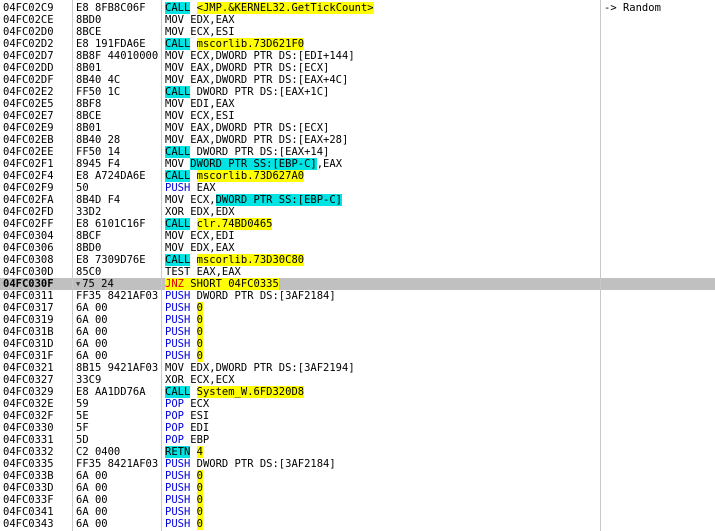 Image resolution: width=715 pixels, height=531 pixels. What do you see at coordinates (381, 20) in the screenshot?
I see `disasm-cell: MOV EDX,EAX` at bounding box center [381, 20].